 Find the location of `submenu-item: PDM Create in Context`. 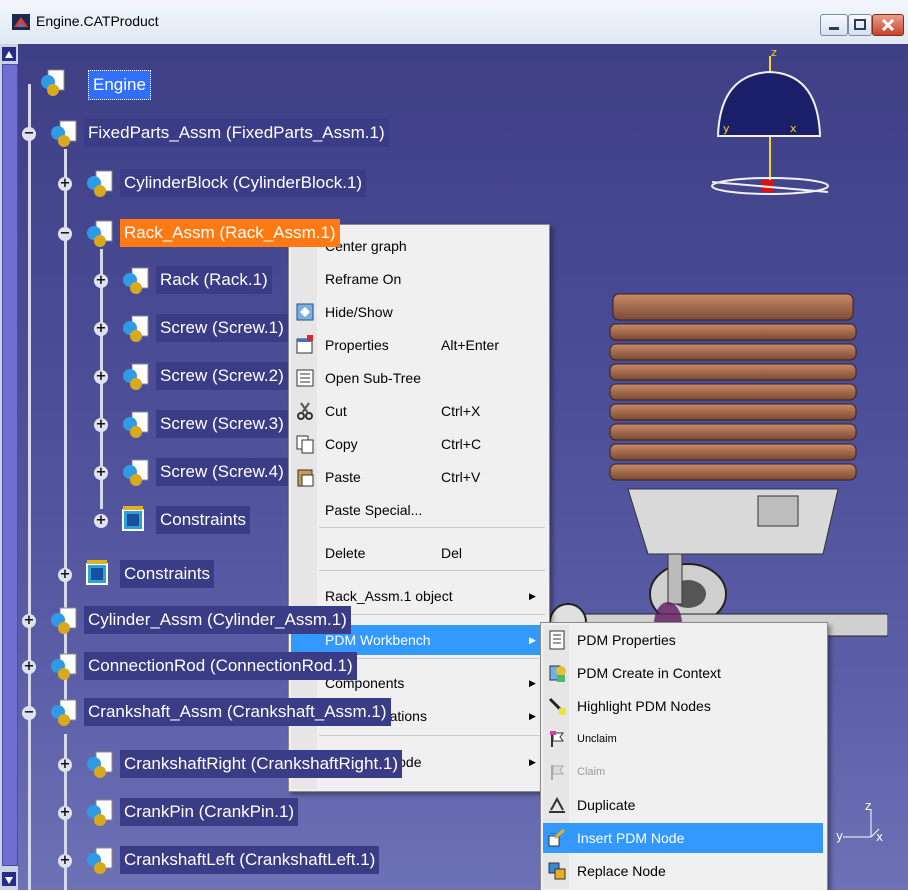

submenu-item: PDM Create in Context is located at coordinates (683, 673).